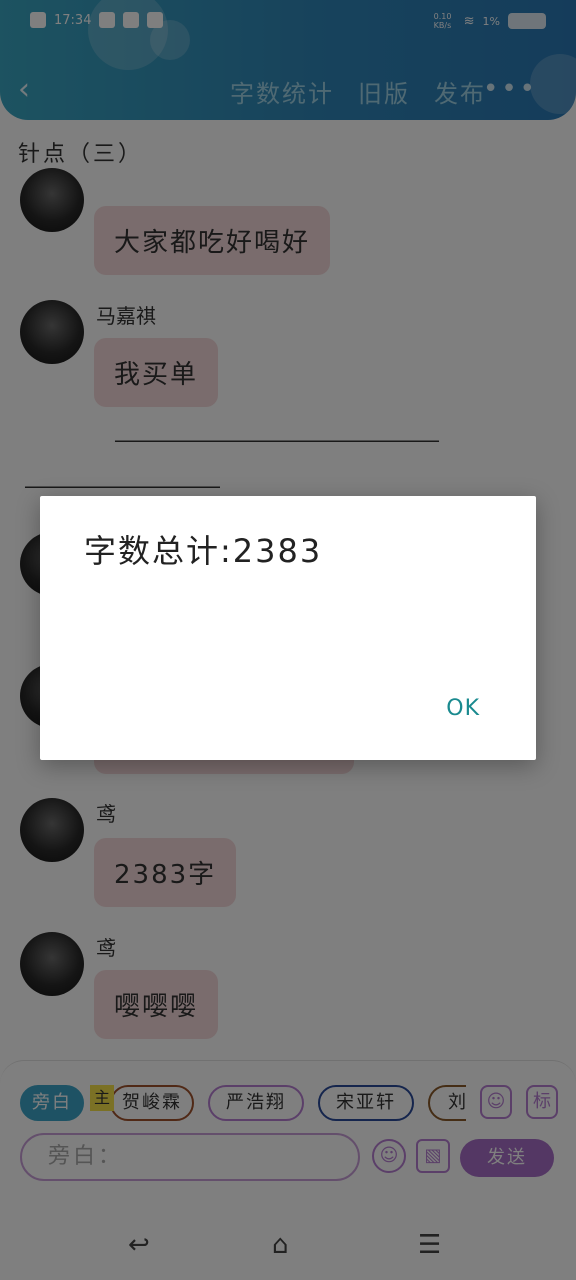  What do you see at coordinates (463, 708) in the screenshot?
I see `ok-button: OK` at bounding box center [463, 708].